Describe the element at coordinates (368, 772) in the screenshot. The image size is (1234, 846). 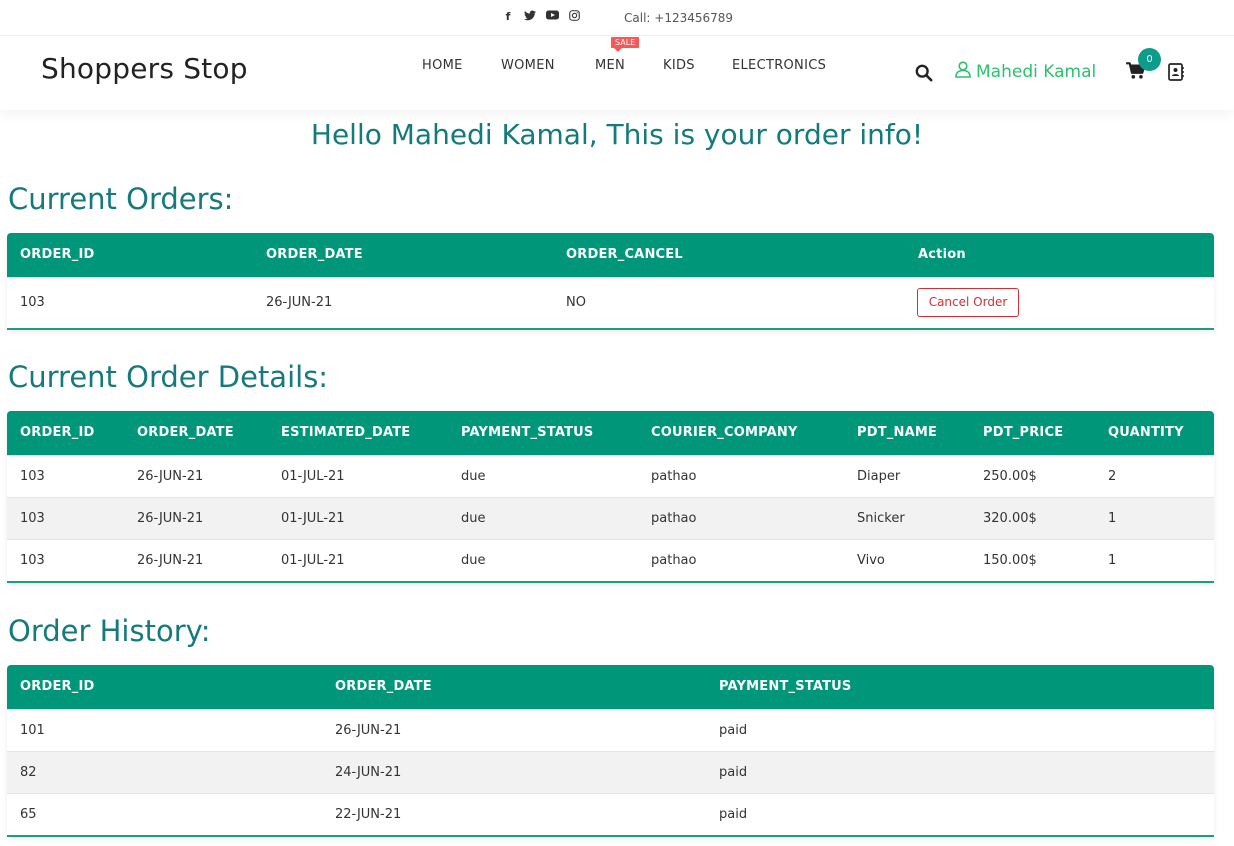
I see `table-cell: 24-JUN-21` at that location.